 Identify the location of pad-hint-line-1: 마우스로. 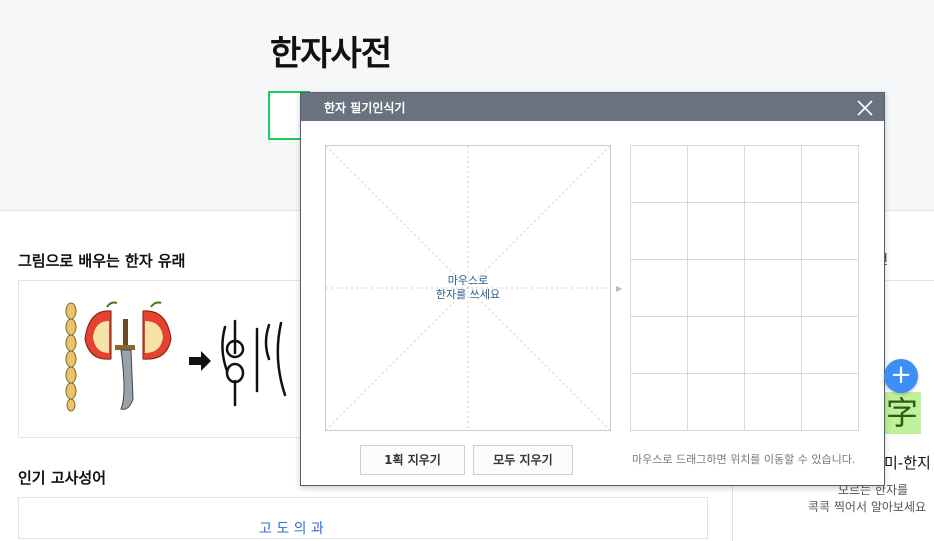
(468, 280).